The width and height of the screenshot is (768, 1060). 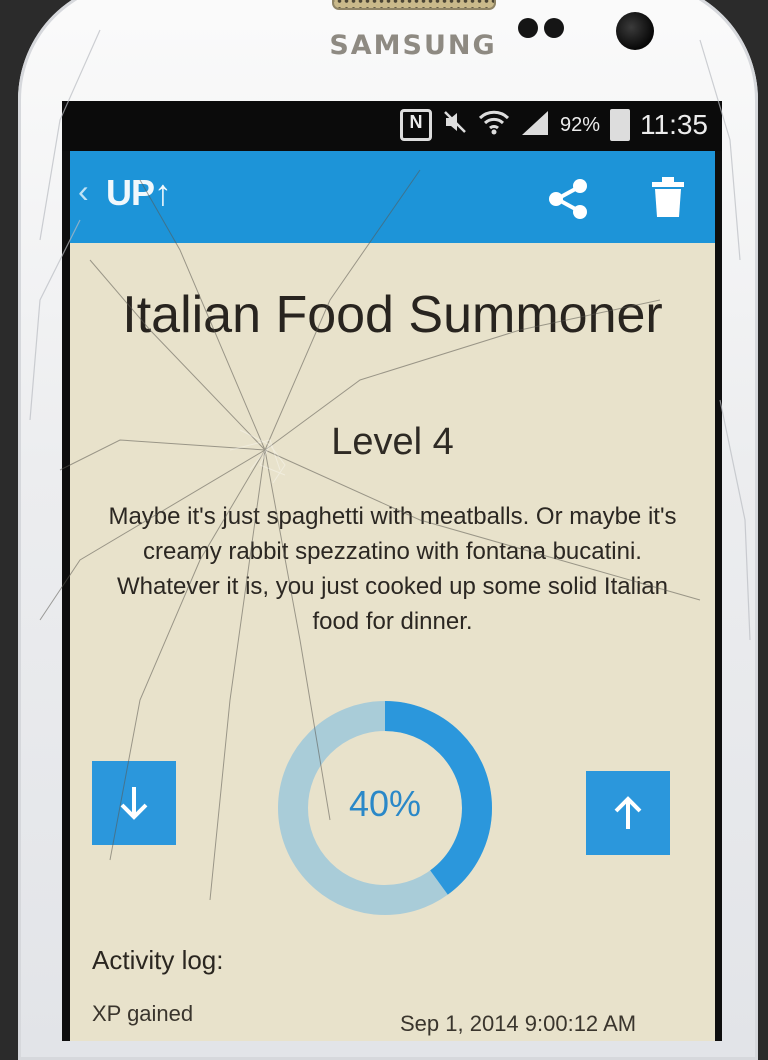 What do you see at coordinates (668, 197) in the screenshot?
I see `trash-icon` at bounding box center [668, 197].